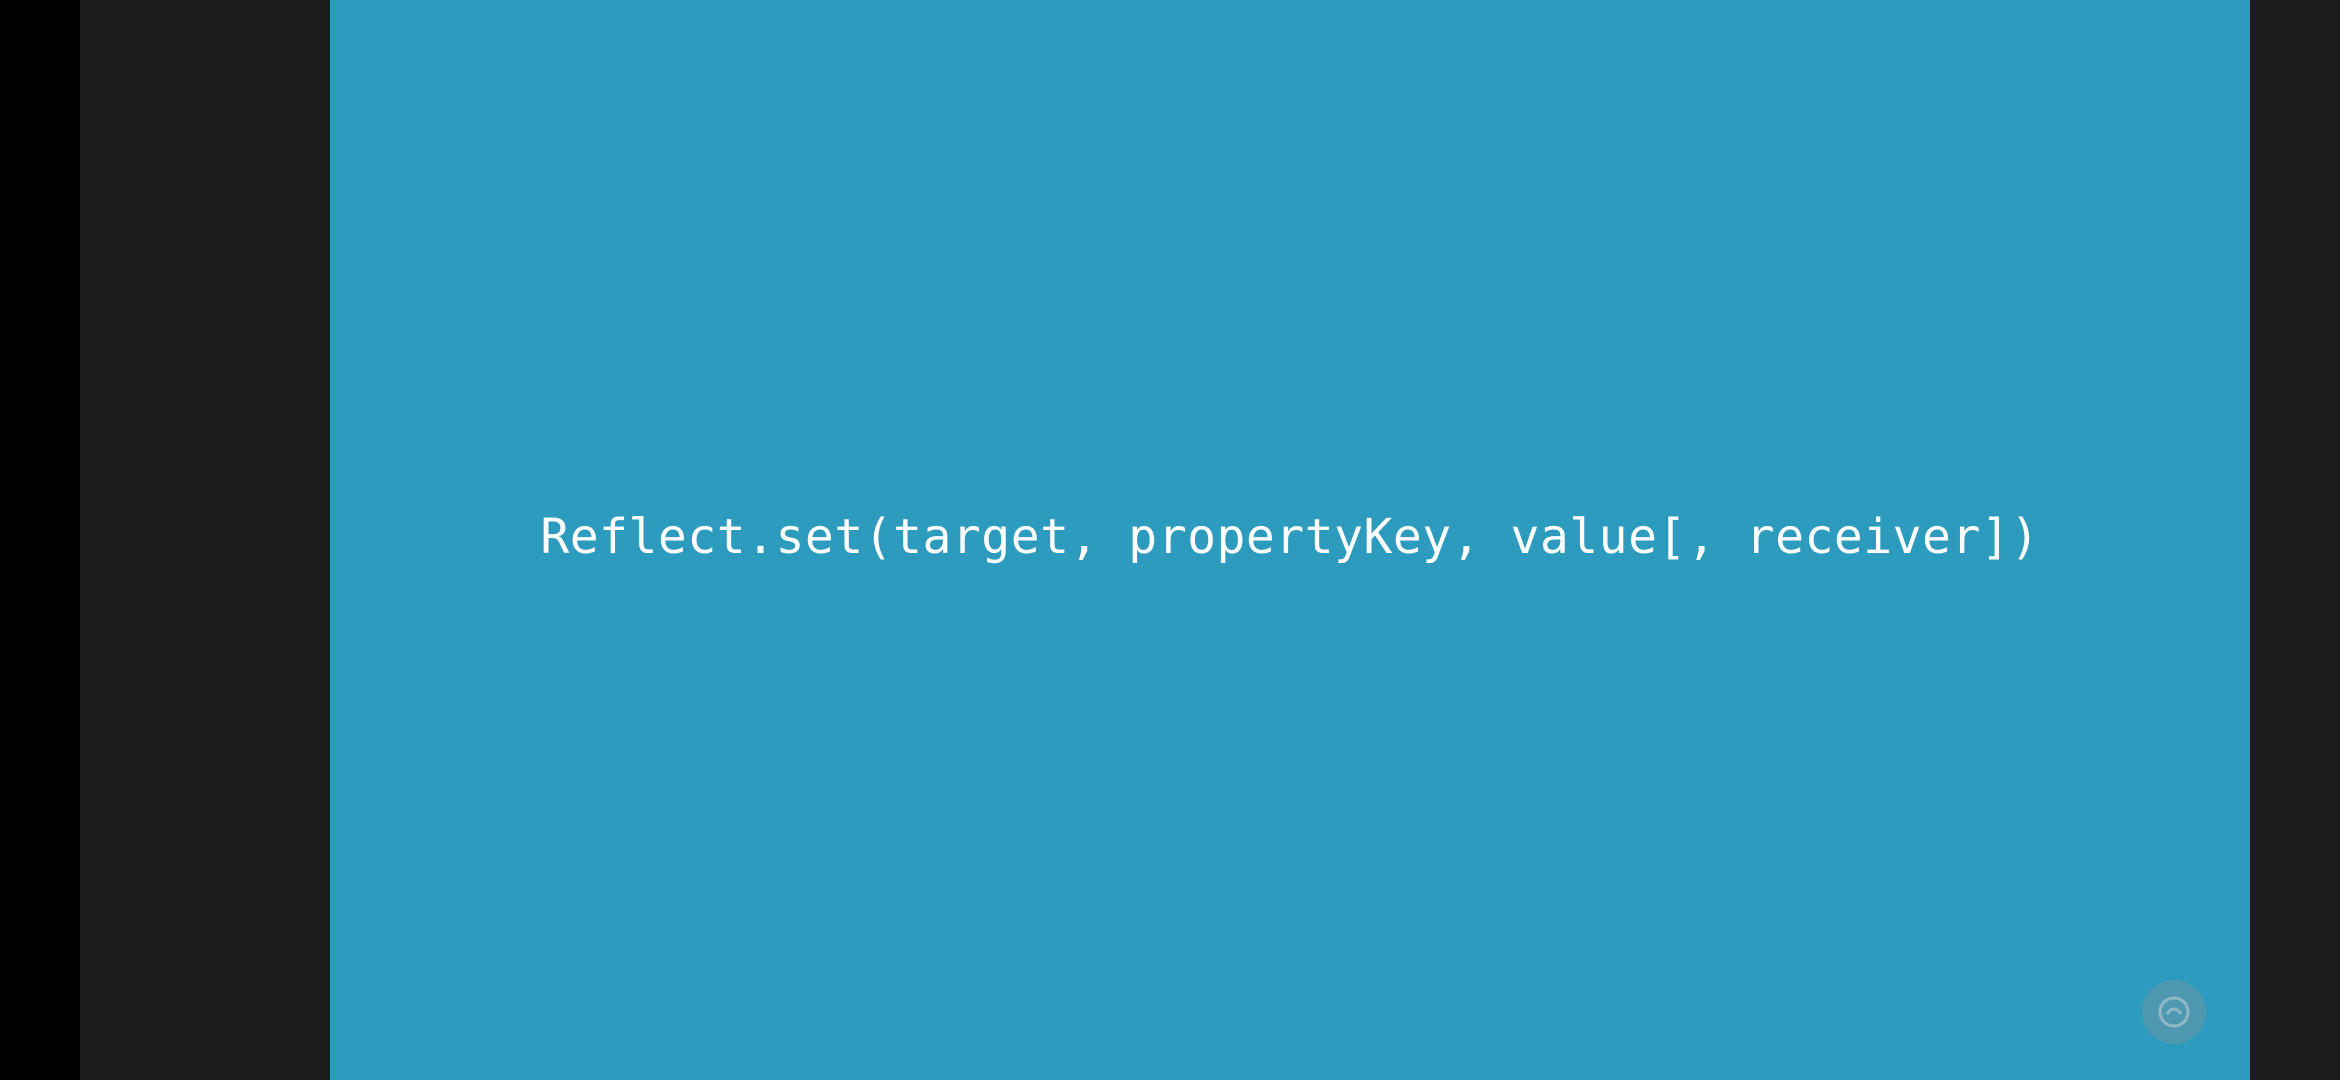  What do you see at coordinates (40, 540) in the screenshot?
I see `left-edge-bar` at bounding box center [40, 540].